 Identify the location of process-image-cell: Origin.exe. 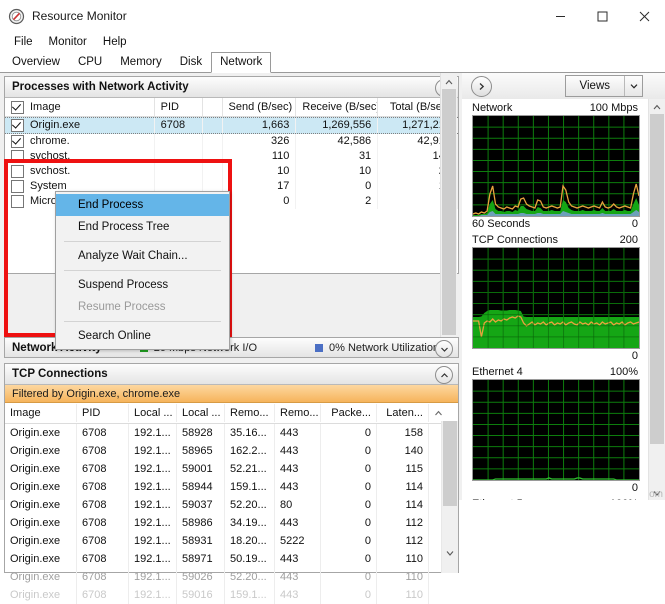
(80, 125).